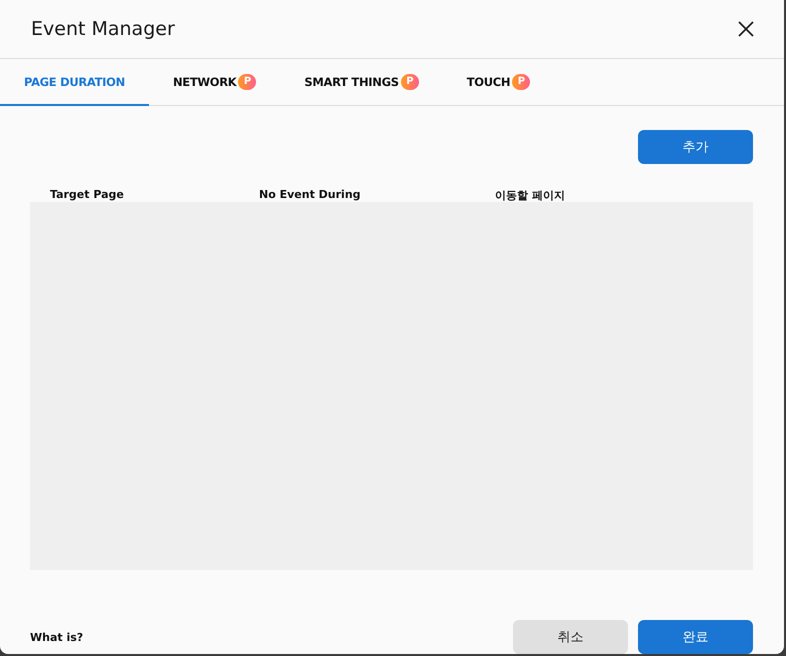 Image resolution: width=786 pixels, height=656 pixels. Describe the element at coordinates (87, 195) in the screenshot. I see `column-header: Target Page` at that location.